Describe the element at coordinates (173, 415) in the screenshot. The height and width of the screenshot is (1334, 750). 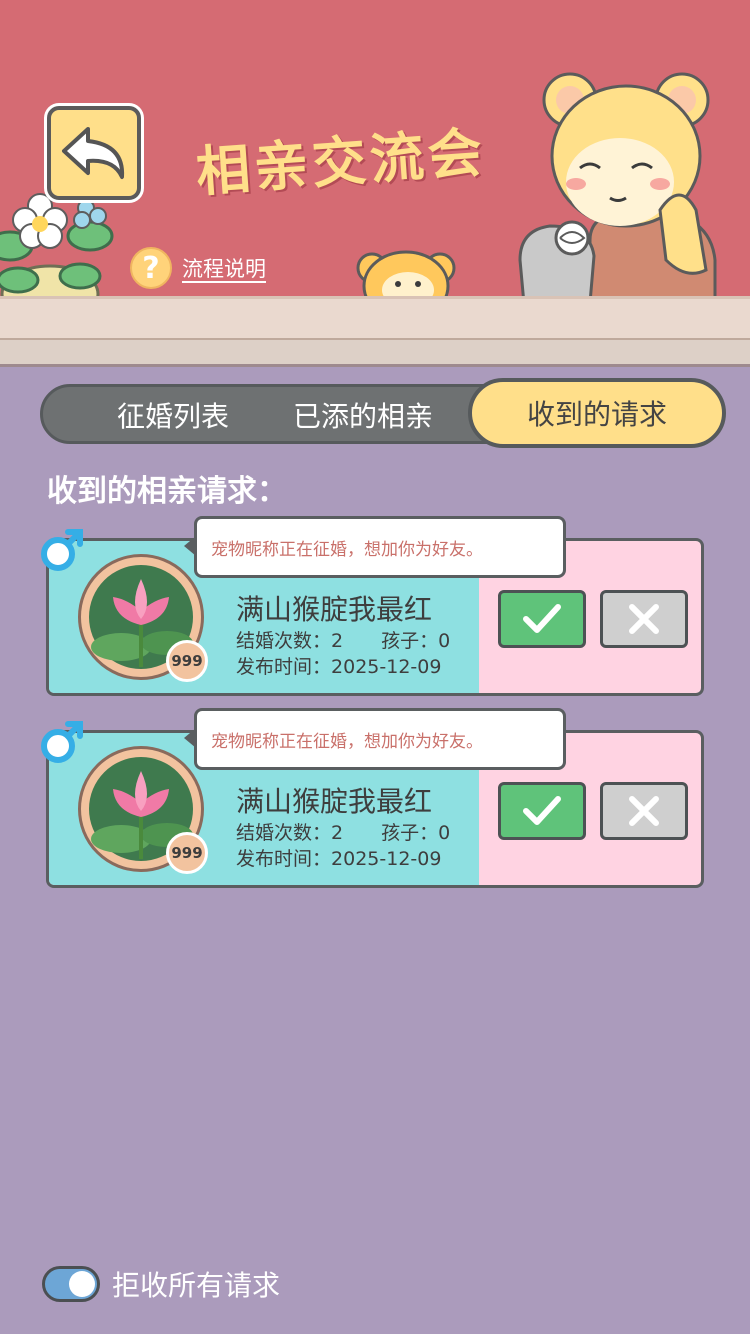
I see `tab-marriage-list: 征婚列表` at that location.